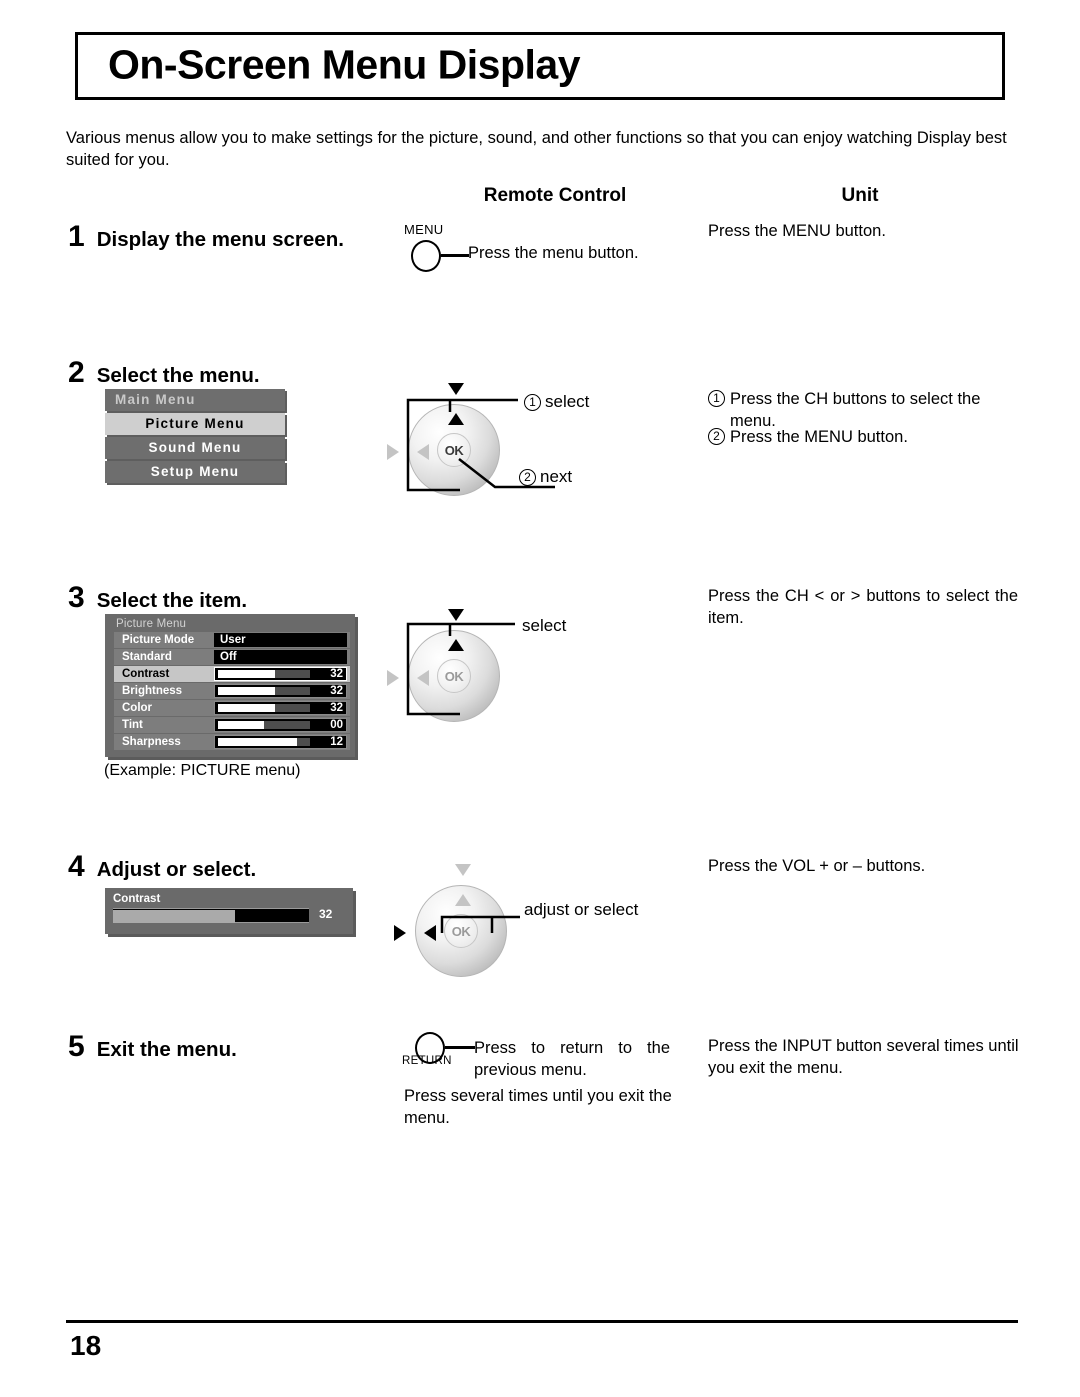 The height and width of the screenshot is (1397, 1080). Describe the element at coordinates (581, 909) in the screenshot. I see `step-4-callout-label: adjust or select` at that location.